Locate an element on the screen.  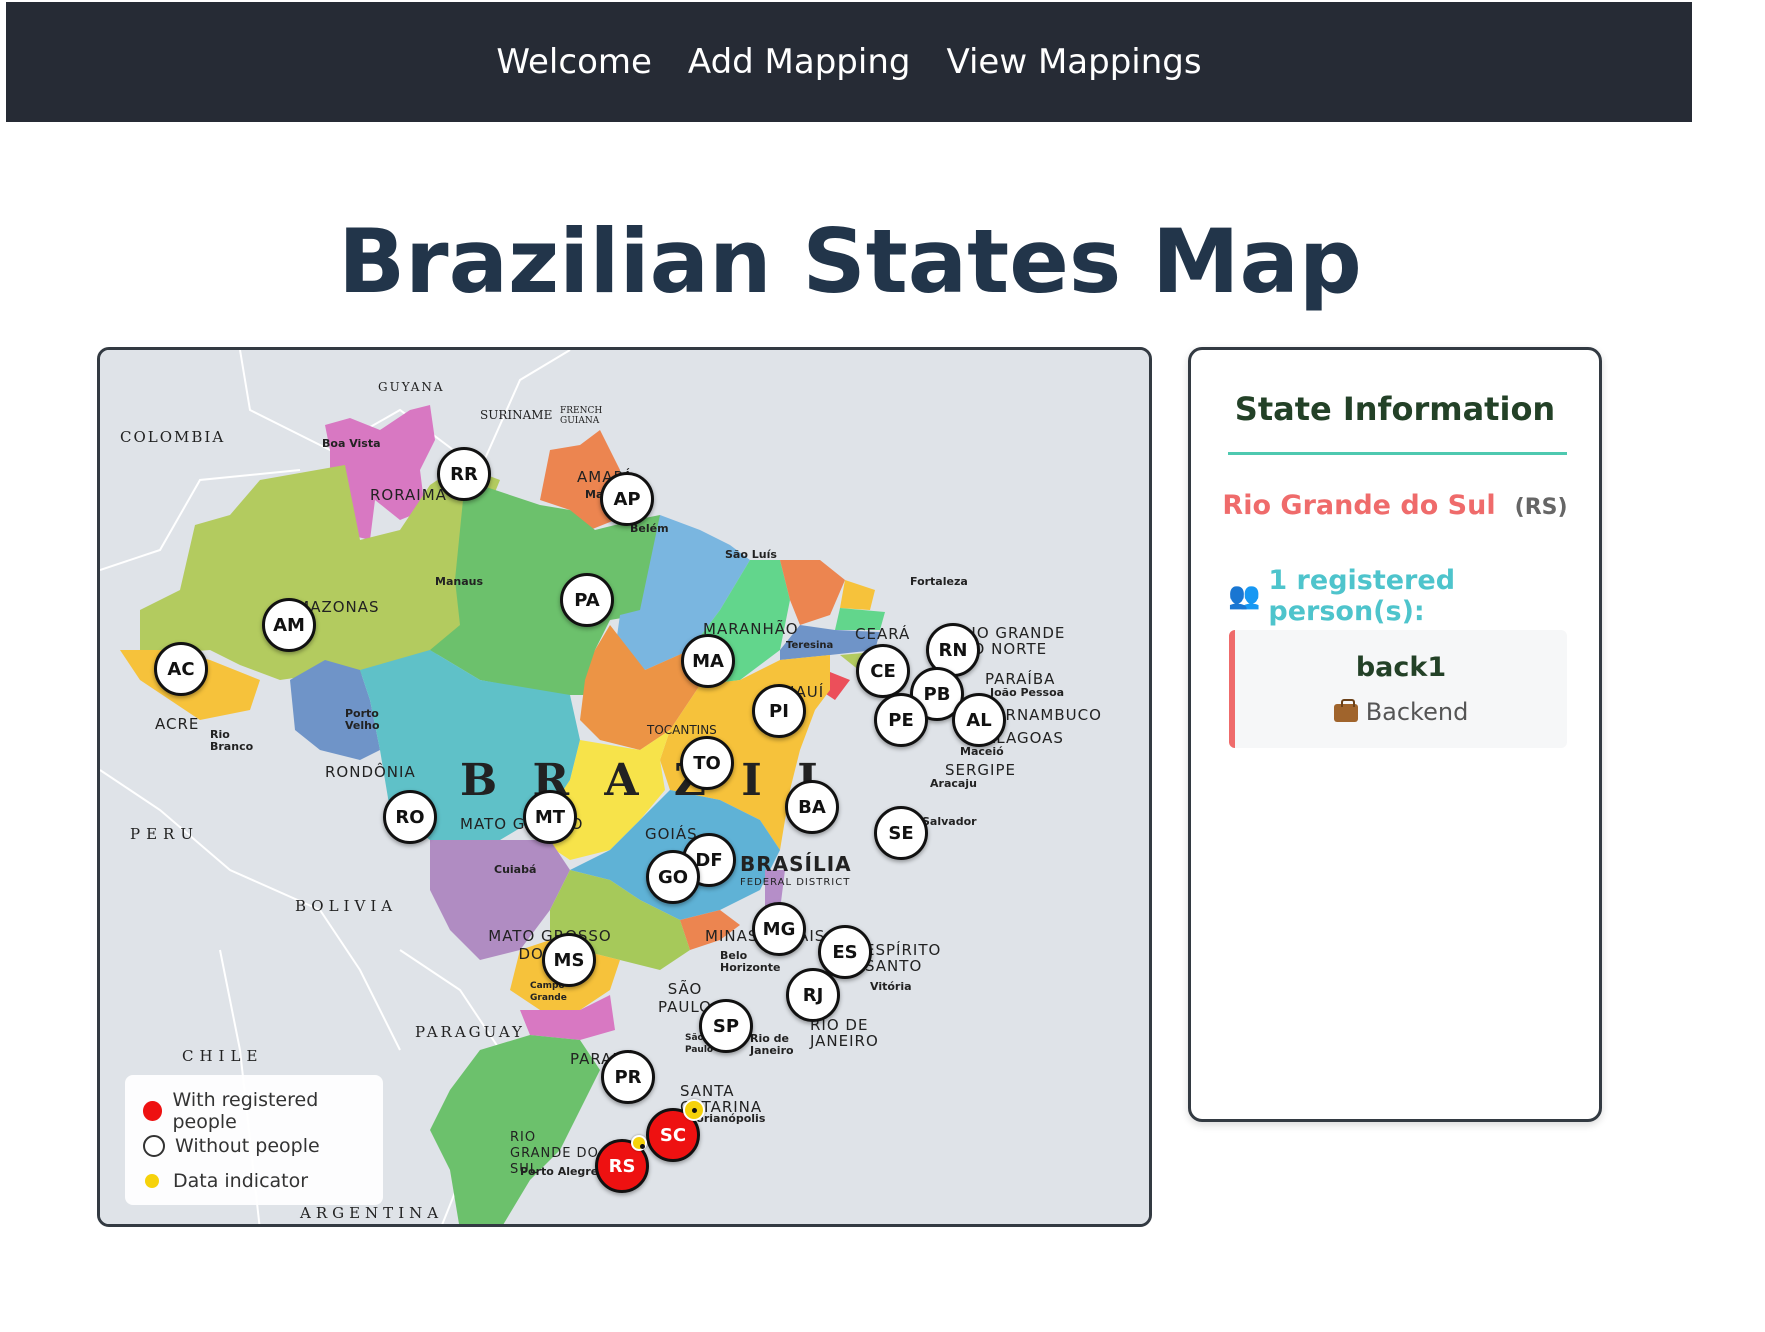
country-label-paraguay: PARAGUAY is located at coordinates (470, 1032).